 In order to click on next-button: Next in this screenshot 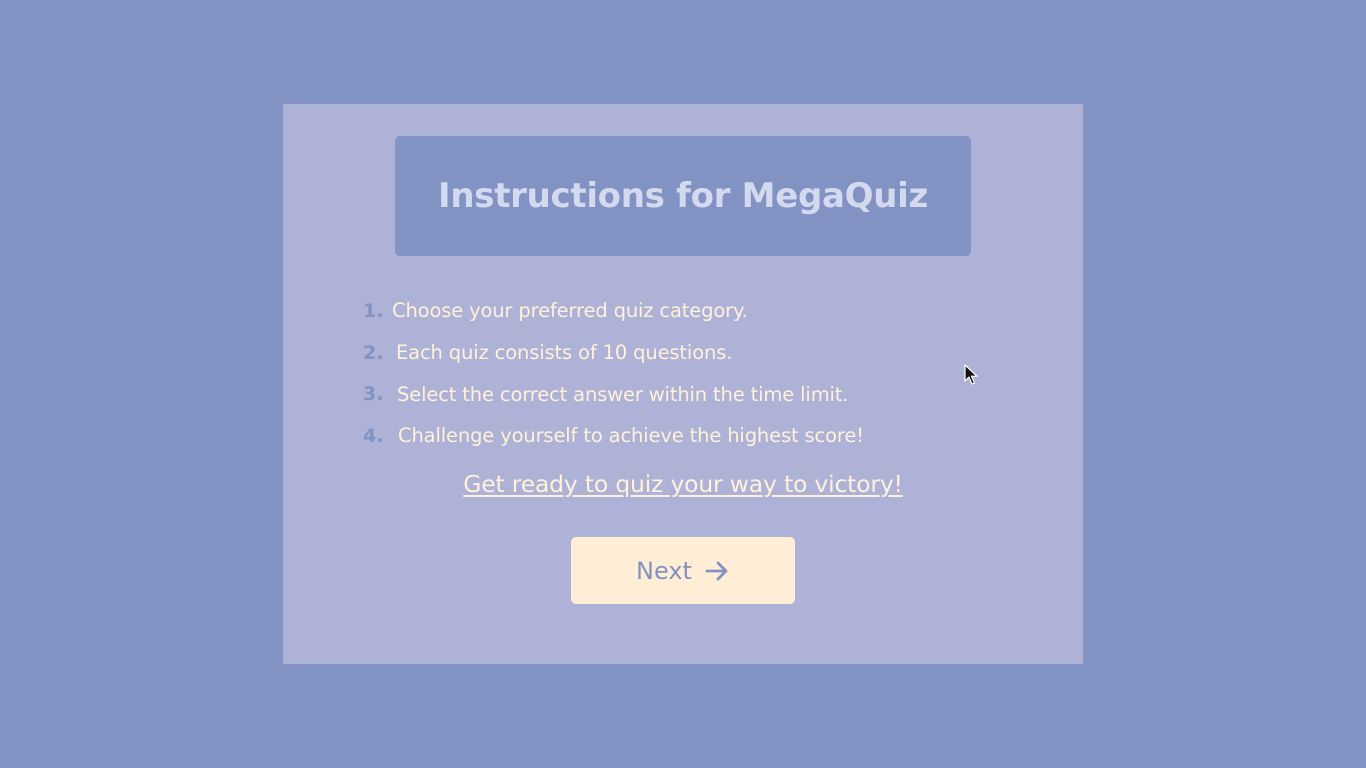, I will do `click(683, 570)`.